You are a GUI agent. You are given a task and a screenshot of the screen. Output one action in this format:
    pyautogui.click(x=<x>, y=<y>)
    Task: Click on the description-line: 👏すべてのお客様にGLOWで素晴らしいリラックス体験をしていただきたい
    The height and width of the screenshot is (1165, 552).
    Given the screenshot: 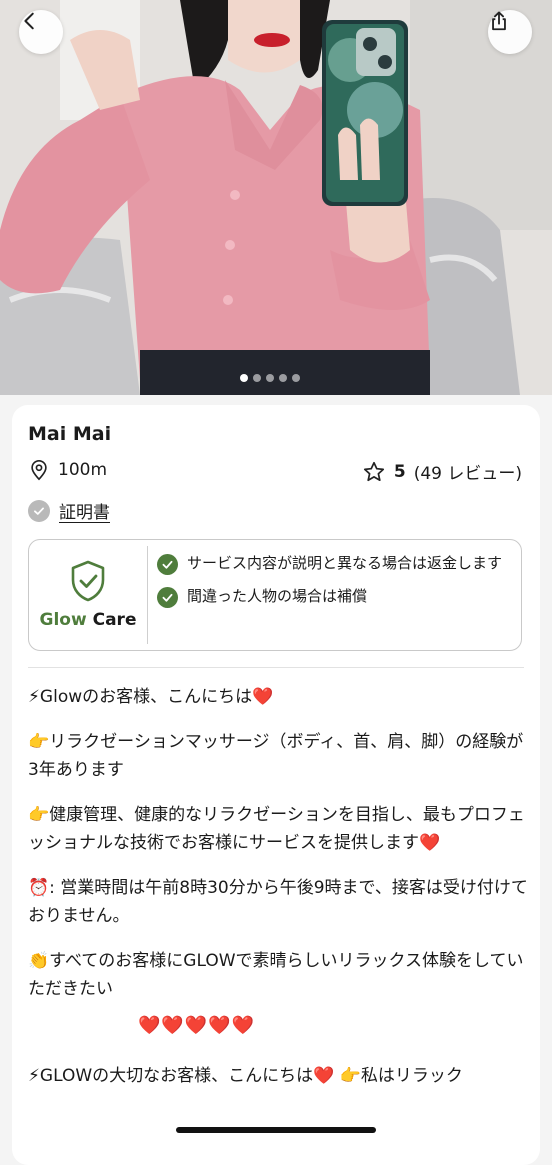 What is the action you would take?
    pyautogui.click(x=276, y=975)
    